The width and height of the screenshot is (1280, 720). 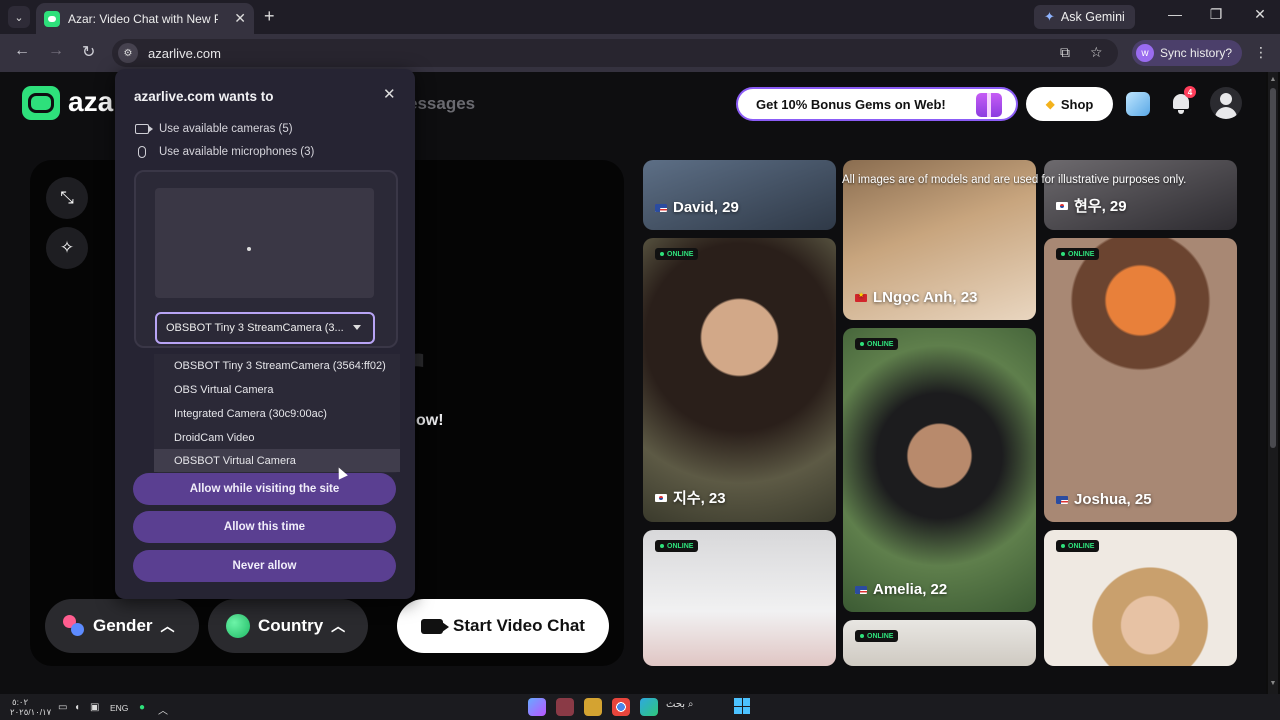 What do you see at coordinates (56, 51) in the screenshot?
I see `forward-icon: →` at bounding box center [56, 51].